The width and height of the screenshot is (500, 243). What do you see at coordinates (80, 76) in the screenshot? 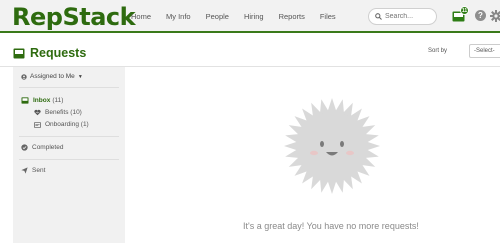
I see `chevron-down-icon: ▼` at bounding box center [80, 76].